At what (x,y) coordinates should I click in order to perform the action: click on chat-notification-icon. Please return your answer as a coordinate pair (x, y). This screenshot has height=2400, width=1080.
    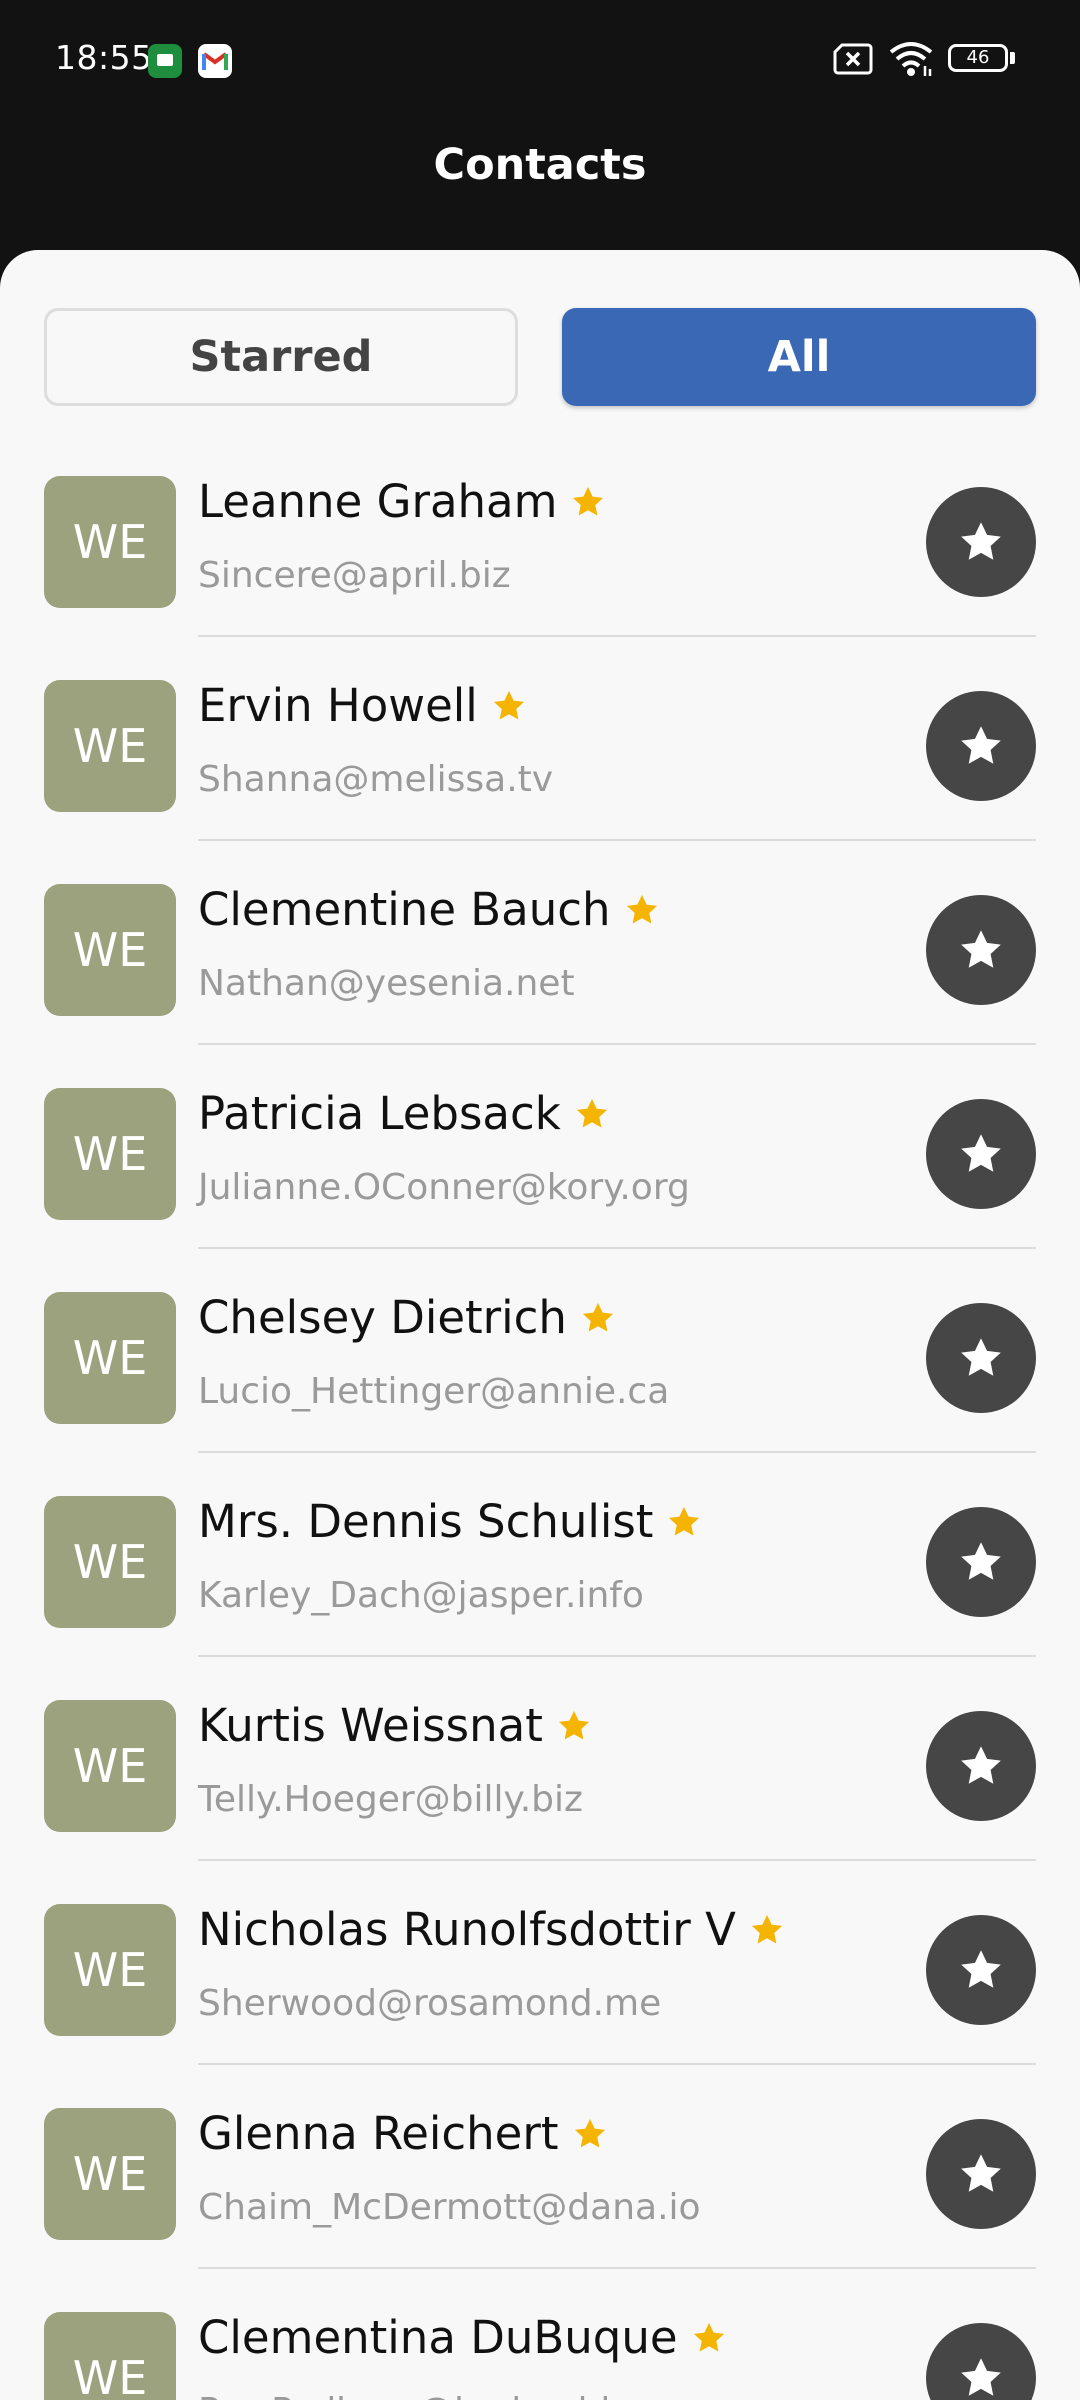
    Looking at the image, I should click on (165, 61).